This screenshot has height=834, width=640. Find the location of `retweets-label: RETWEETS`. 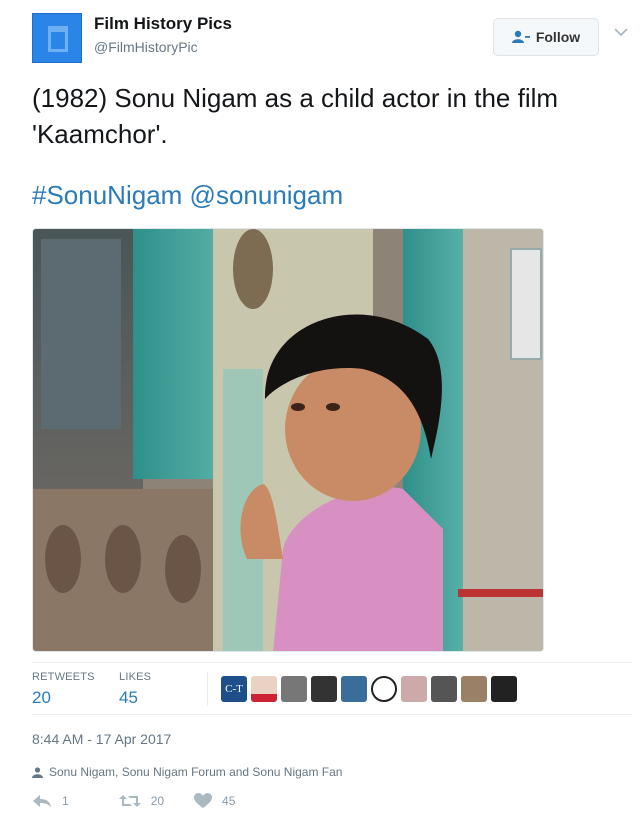

retweets-label: RETWEETS is located at coordinates (63, 677).